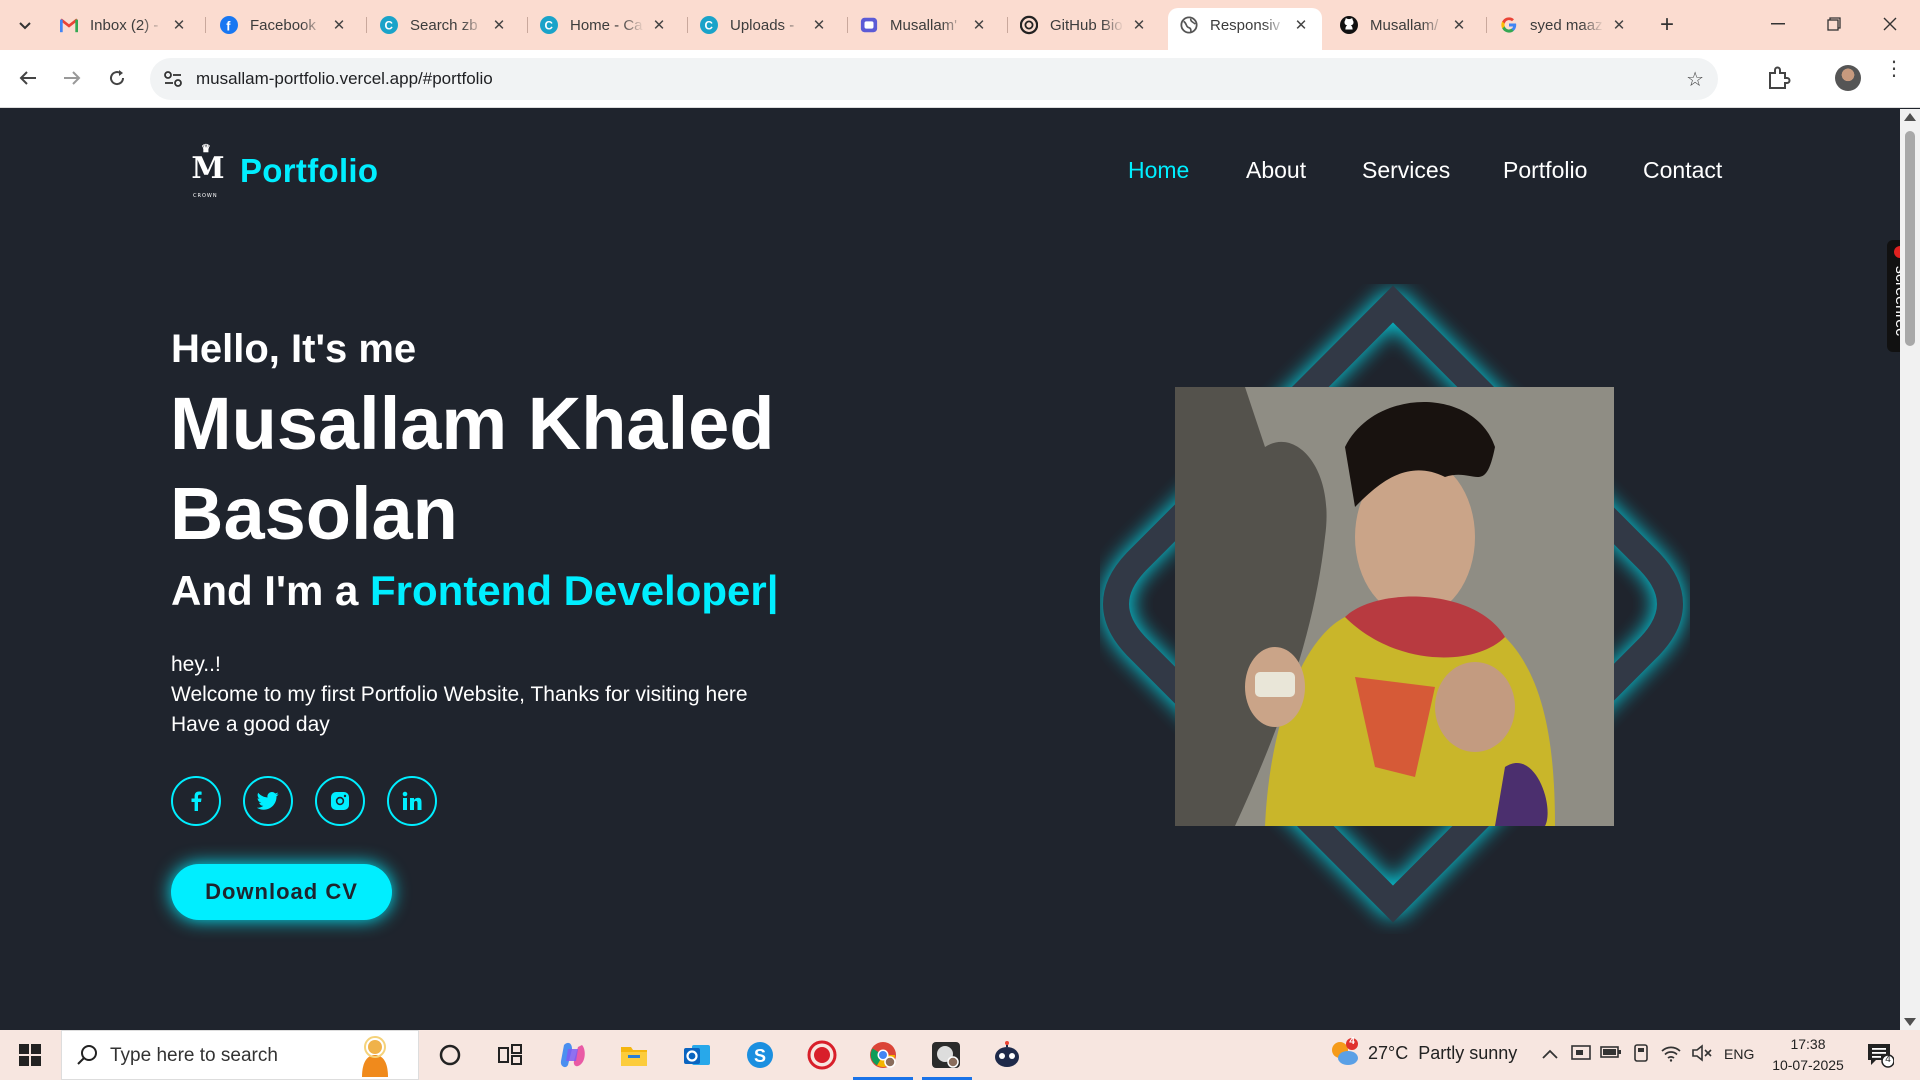  I want to click on nav-services: Services, so click(1406, 170).